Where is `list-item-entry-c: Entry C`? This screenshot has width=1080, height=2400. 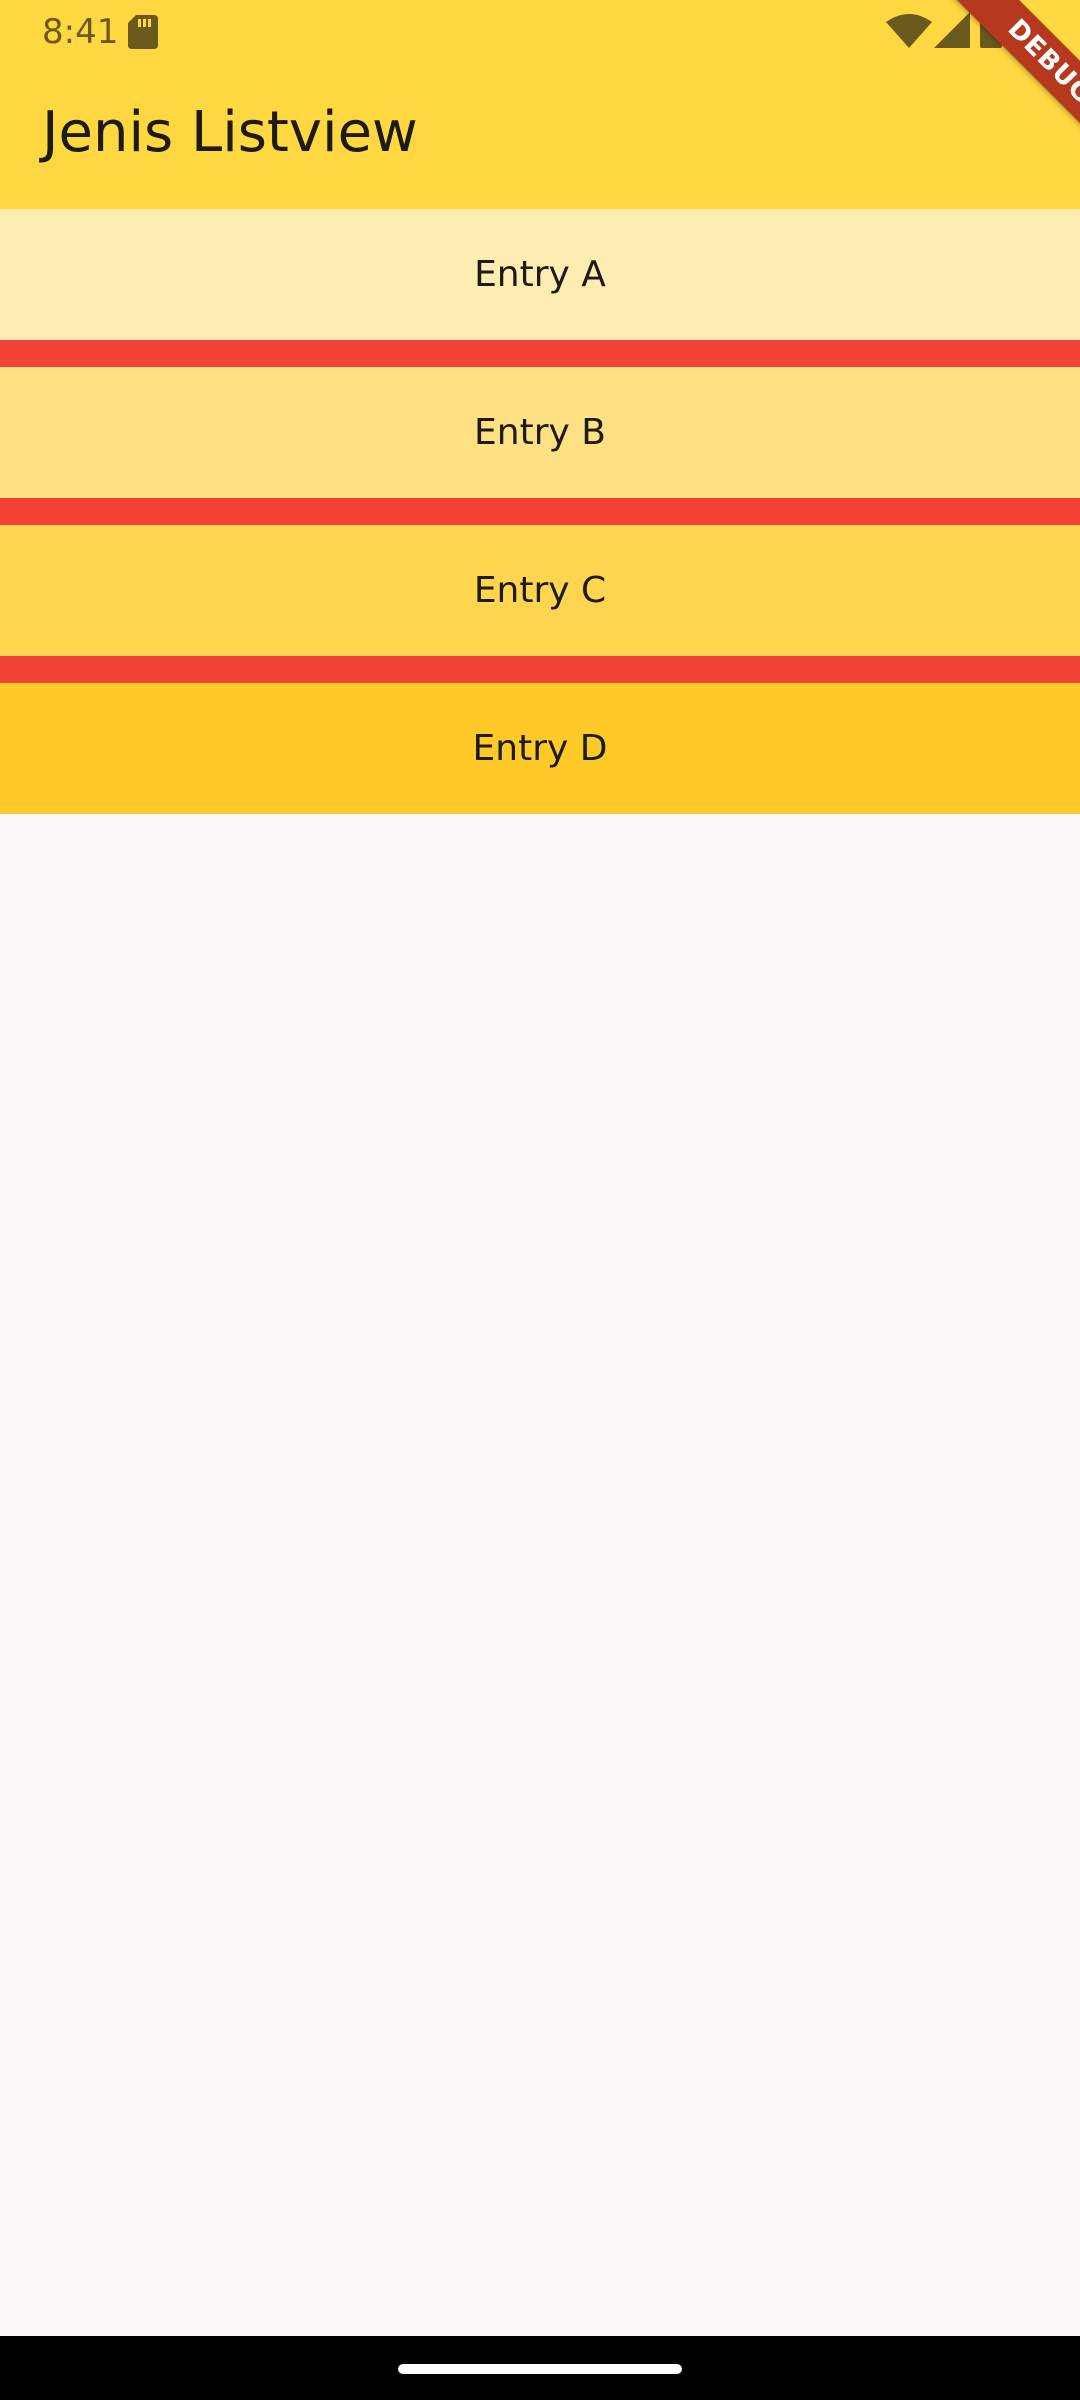
list-item-entry-c: Entry C is located at coordinates (540, 590).